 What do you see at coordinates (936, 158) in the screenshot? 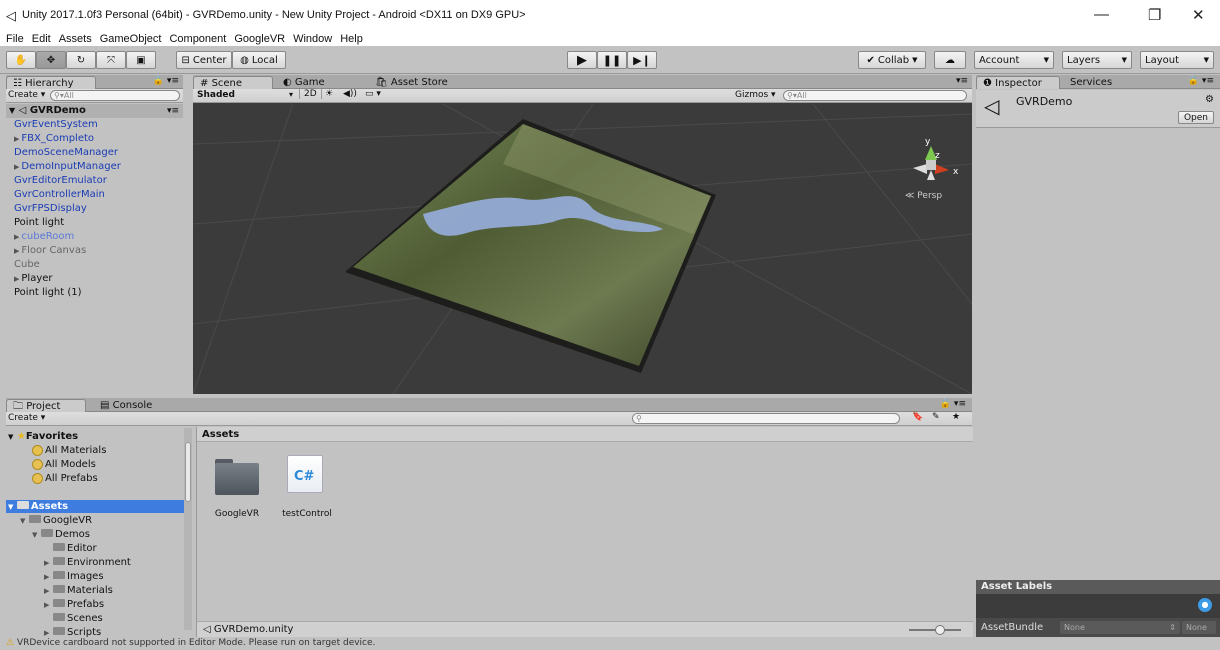
I see `scene-orientation-gizmo: y x z` at bounding box center [936, 158].